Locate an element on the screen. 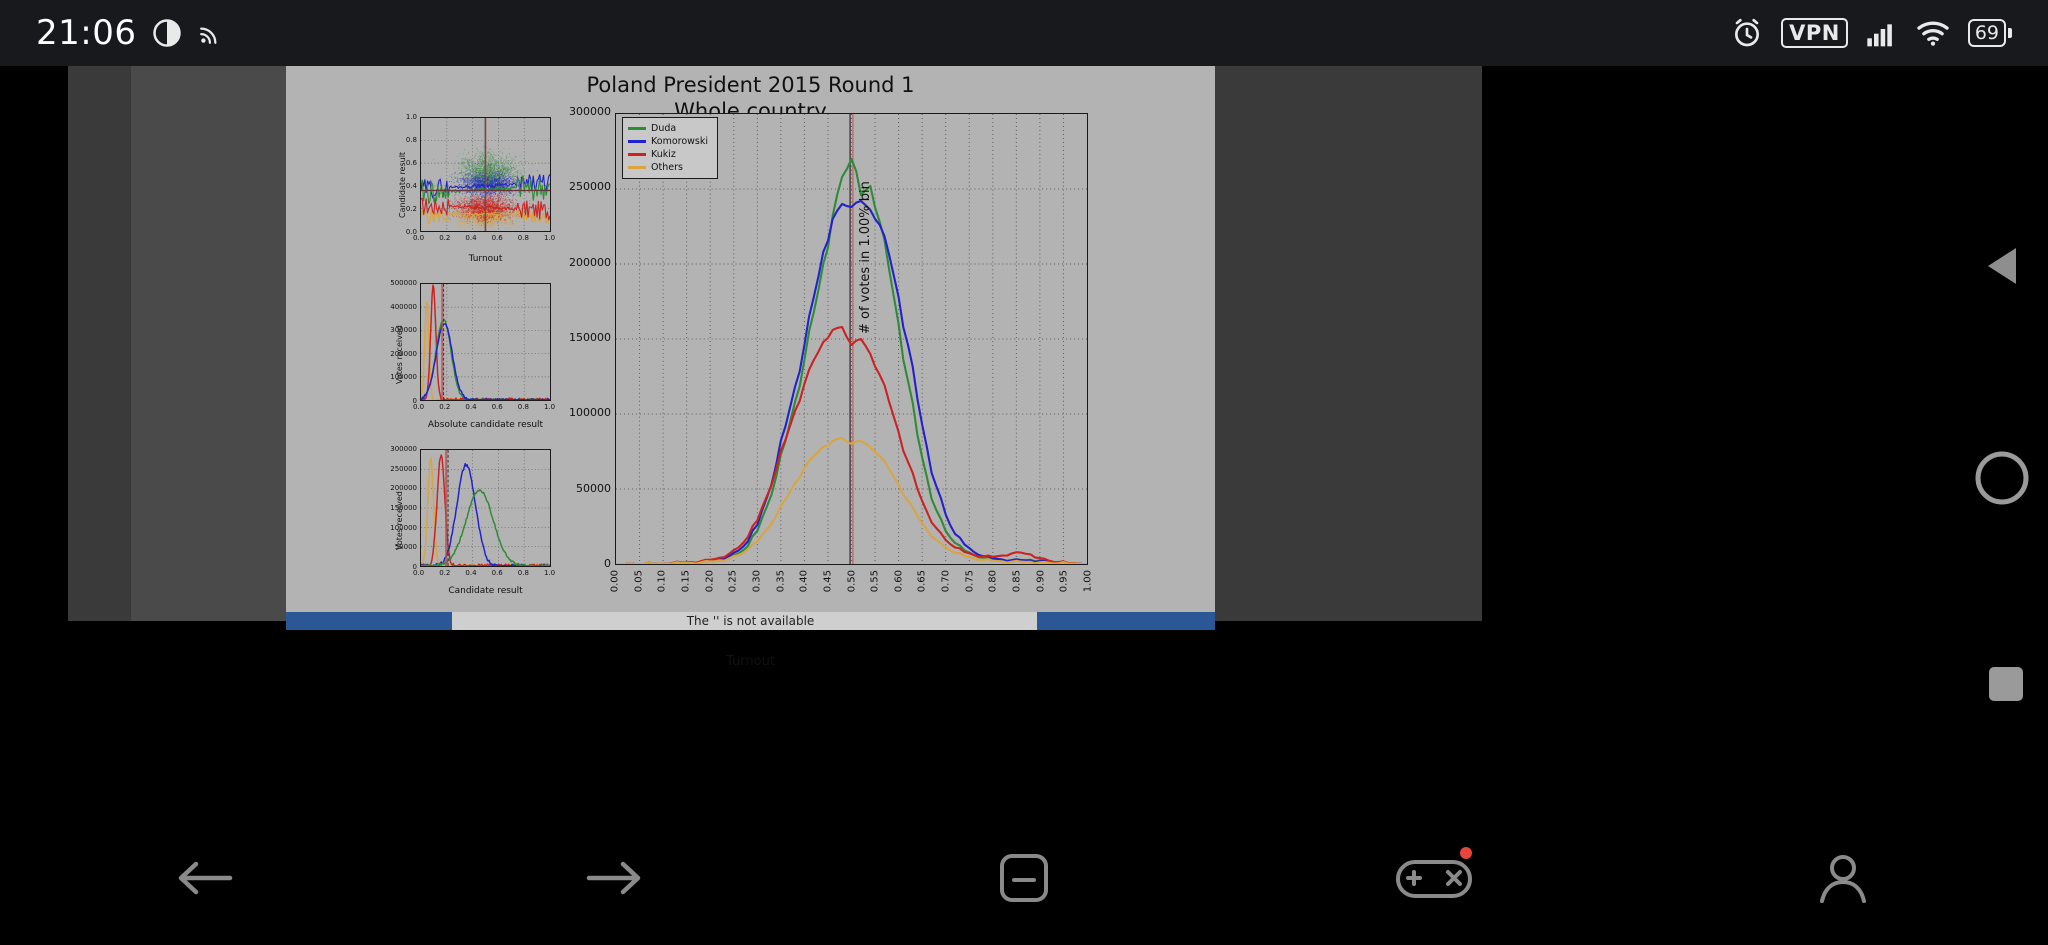  main-x-tick: 0.90 is located at coordinates (1041, 581).